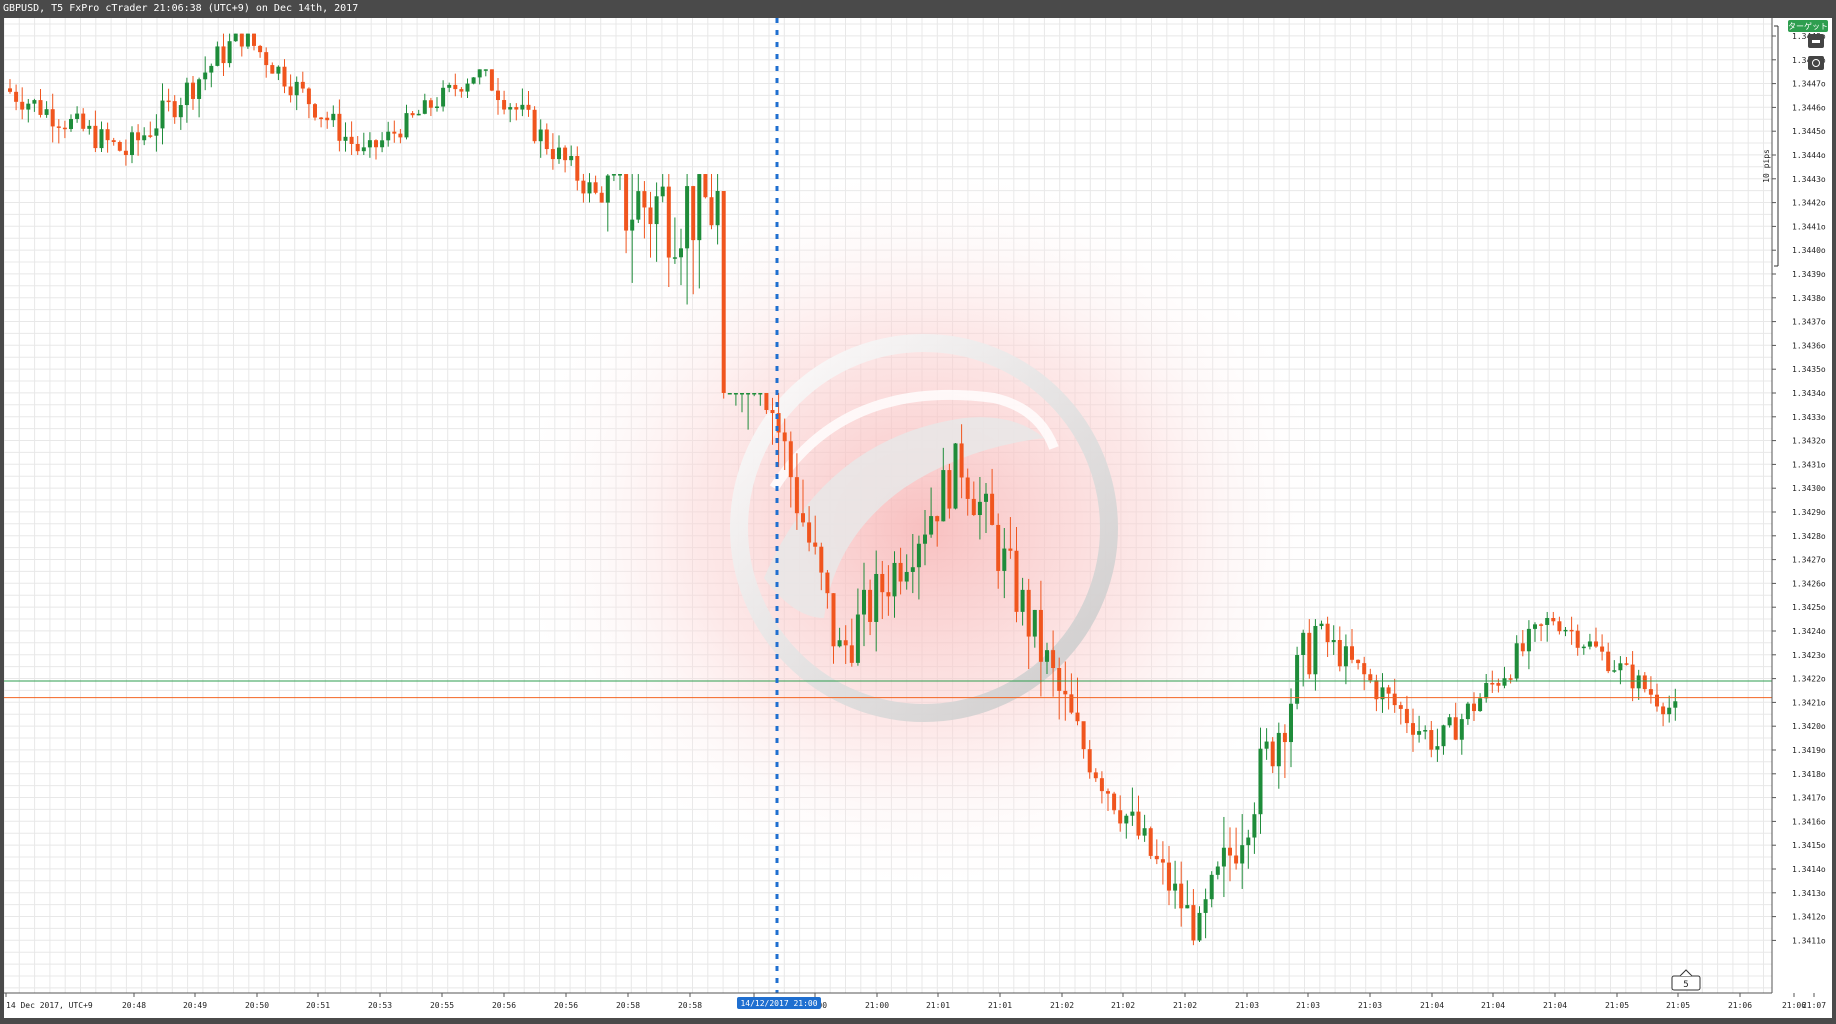  What do you see at coordinates (1808, 26) in the screenshot?
I see `target-label: ターゲット` at bounding box center [1808, 26].